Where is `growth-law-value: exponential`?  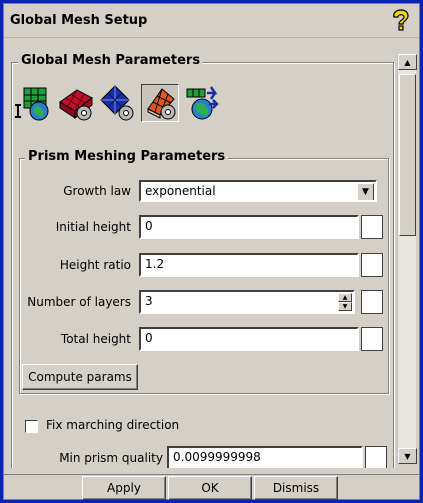
growth-law-value: exponential is located at coordinates (180, 191).